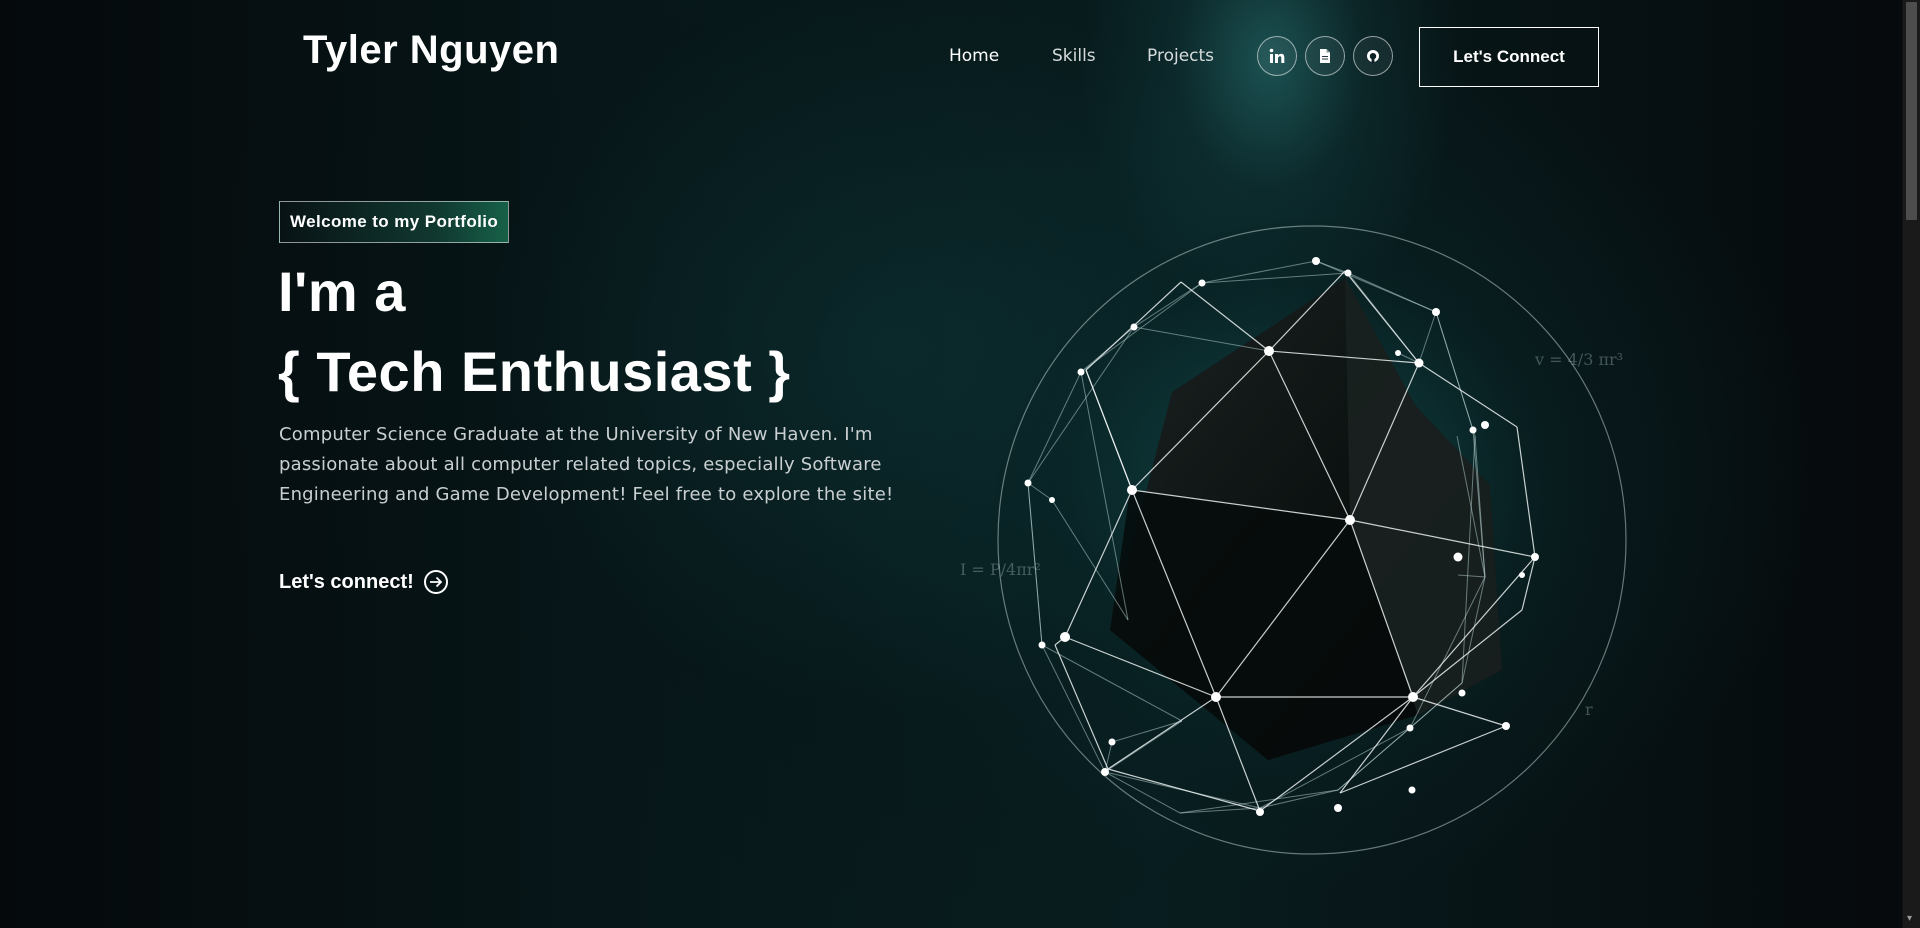 The height and width of the screenshot is (928, 1920). I want to click on radius-label: r, so click(1589, 709).